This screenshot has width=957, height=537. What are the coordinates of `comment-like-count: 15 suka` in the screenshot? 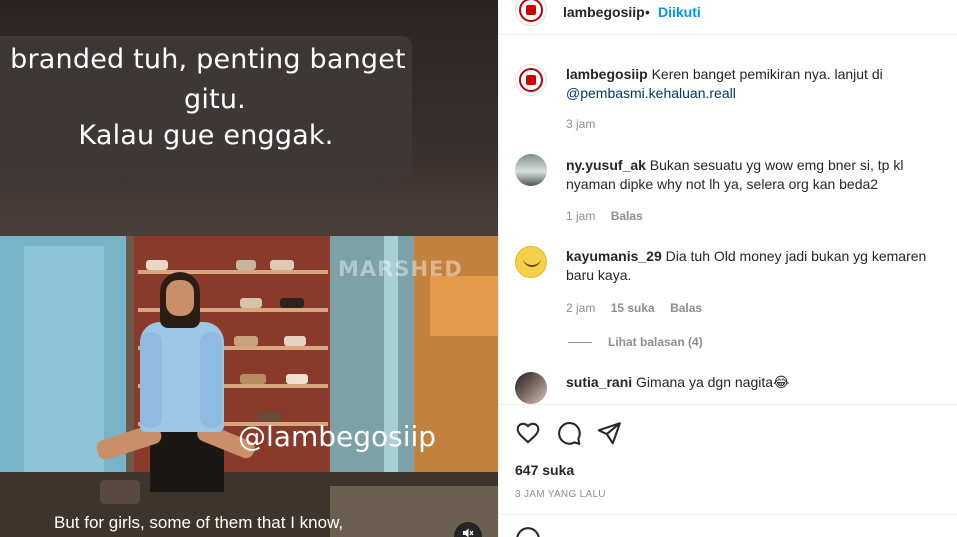 It's located at (633, 308).